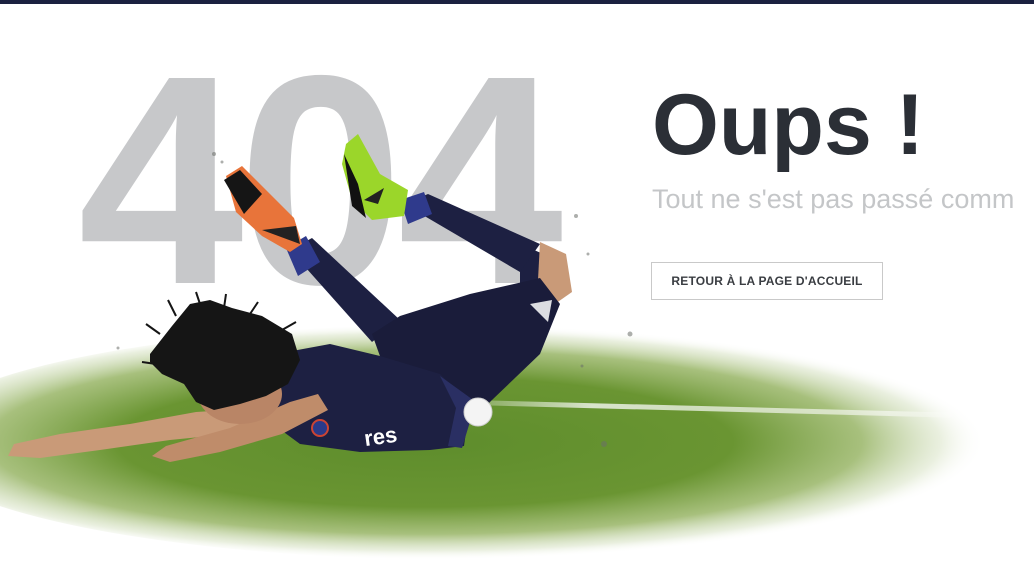 The image size is (1034, 578). What do you see at coordinates (478, 412) in the screenshot?
I see `ball` at bounding box center [478, 412].